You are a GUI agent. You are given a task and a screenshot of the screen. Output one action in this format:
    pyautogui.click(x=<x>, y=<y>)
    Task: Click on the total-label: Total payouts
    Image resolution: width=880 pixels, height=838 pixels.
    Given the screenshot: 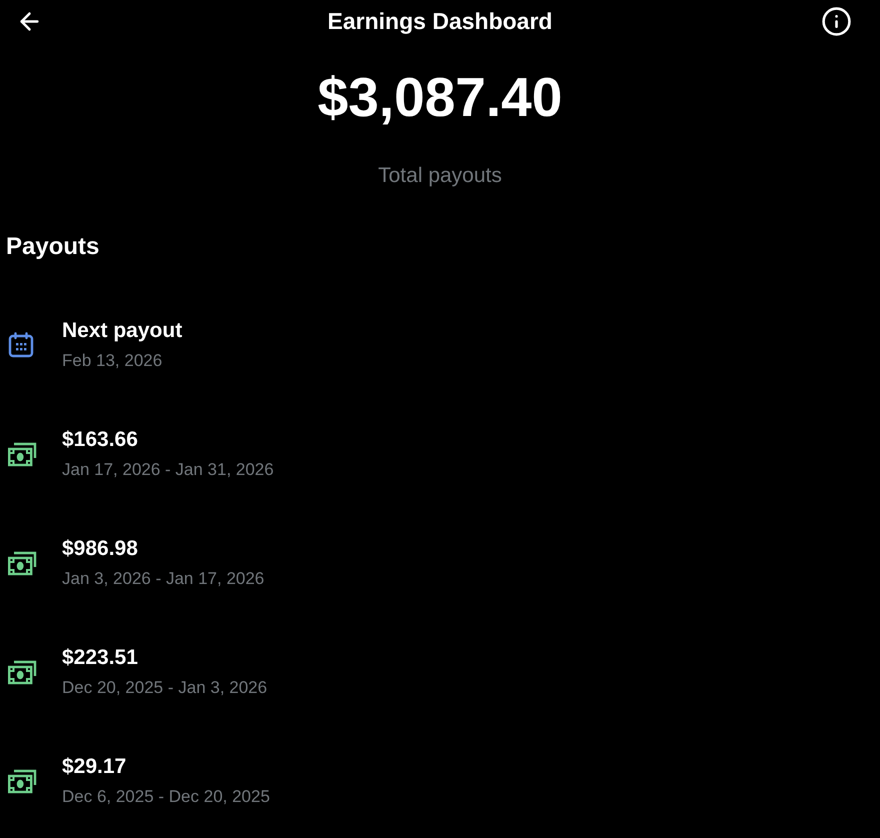 What is the action you would take?
    pyautogui.click(x=440, y=176)
    